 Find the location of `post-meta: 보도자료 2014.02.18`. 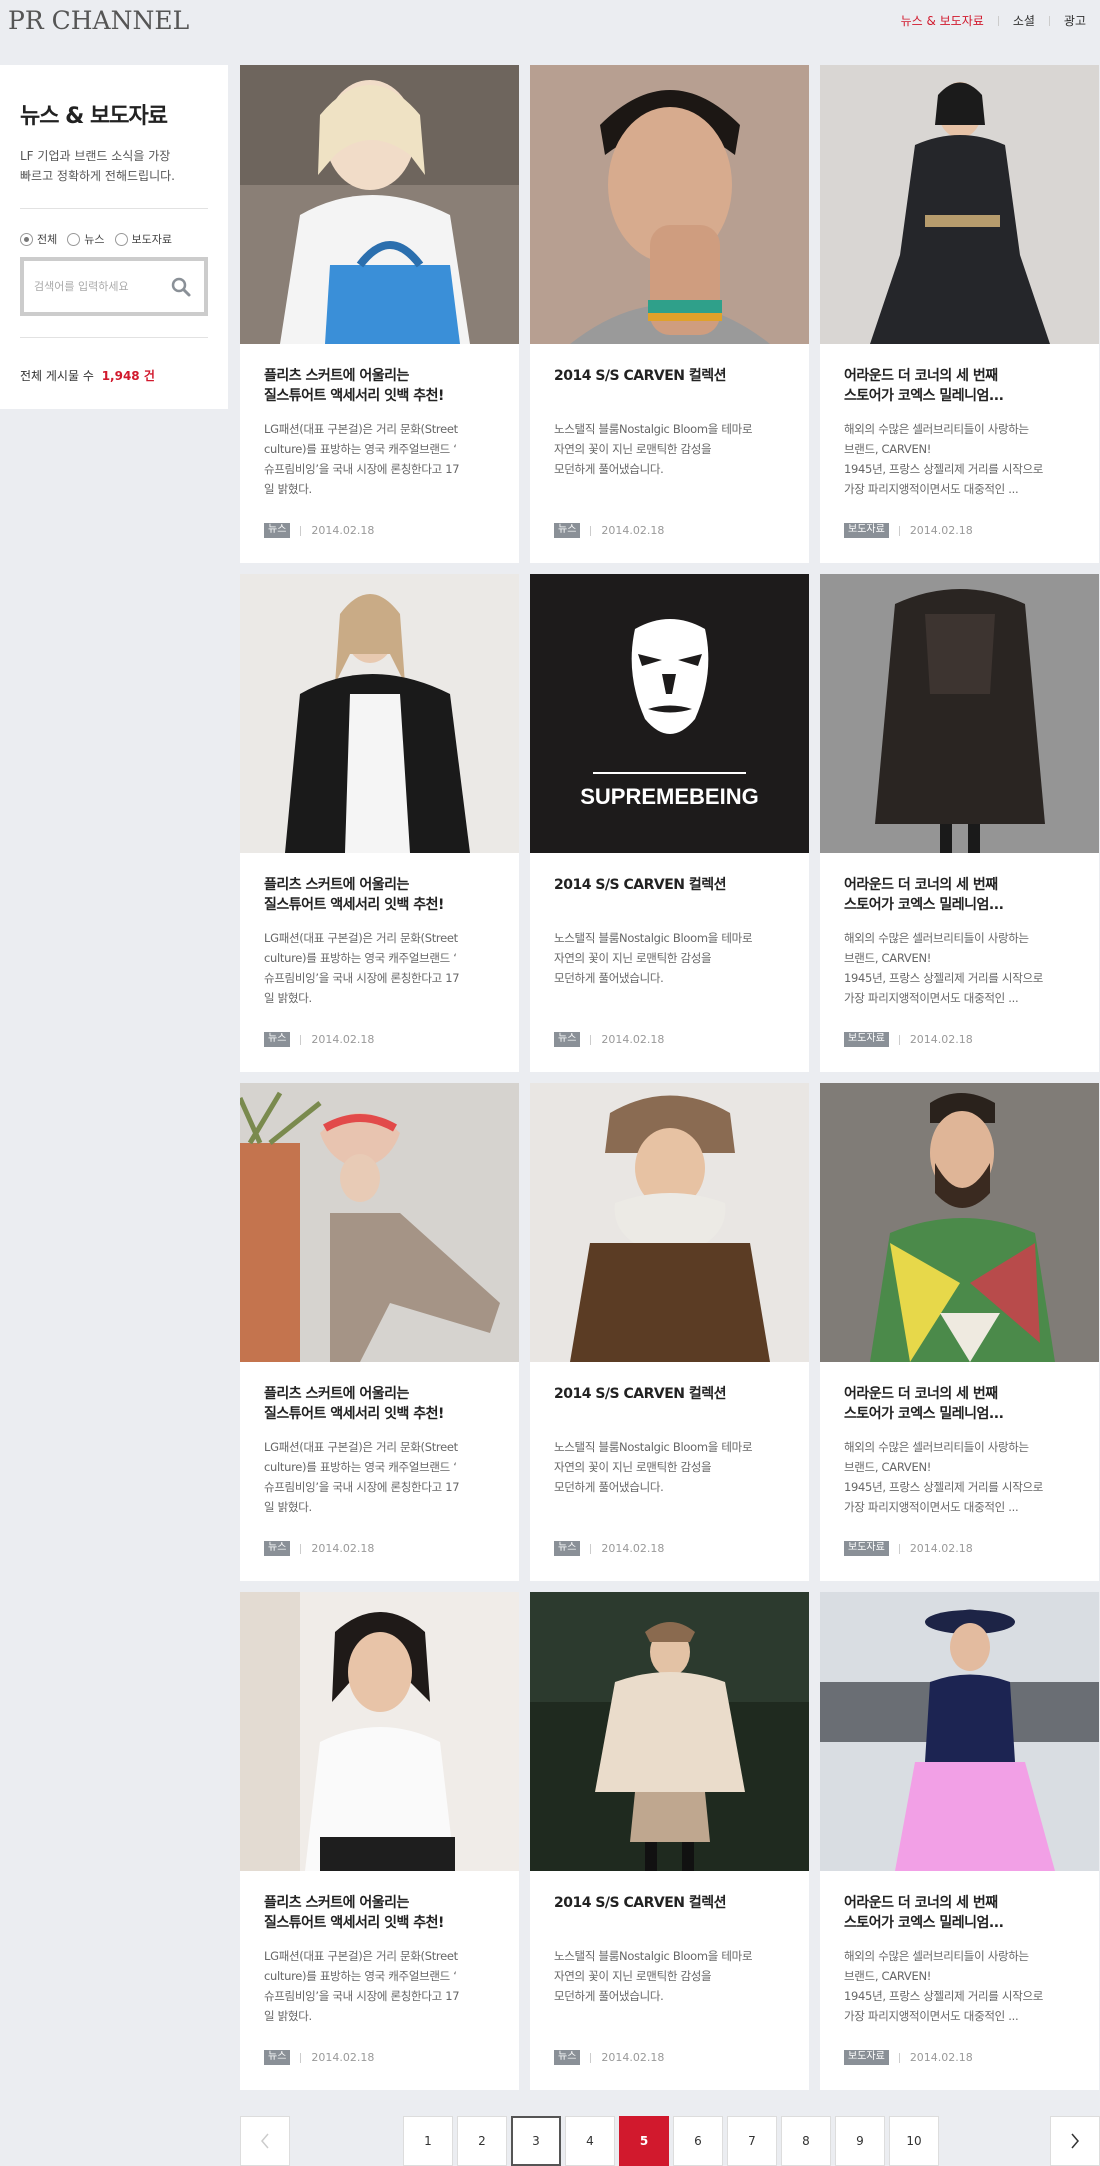

post-meta: 보도자료 2014.02.18 is located at coordinates (908, 1039).